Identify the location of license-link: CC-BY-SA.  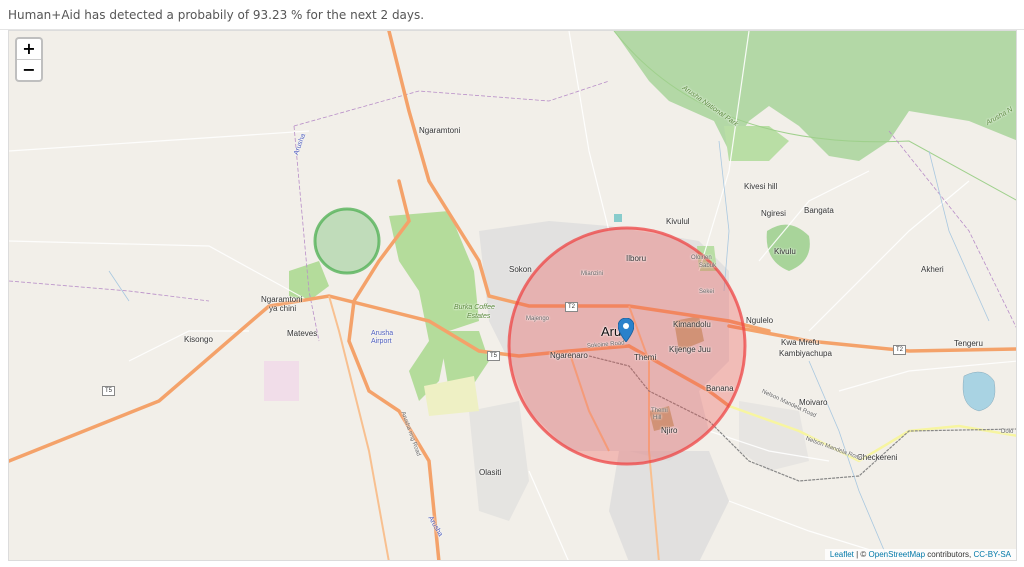
(993, 554).